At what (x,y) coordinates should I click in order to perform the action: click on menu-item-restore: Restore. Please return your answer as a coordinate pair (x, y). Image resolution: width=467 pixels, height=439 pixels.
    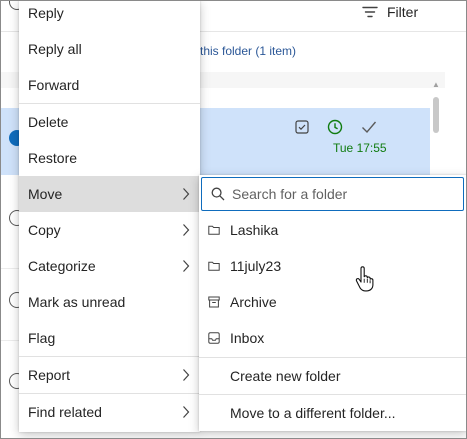
    Looking at the image, I should click on (109, 158).